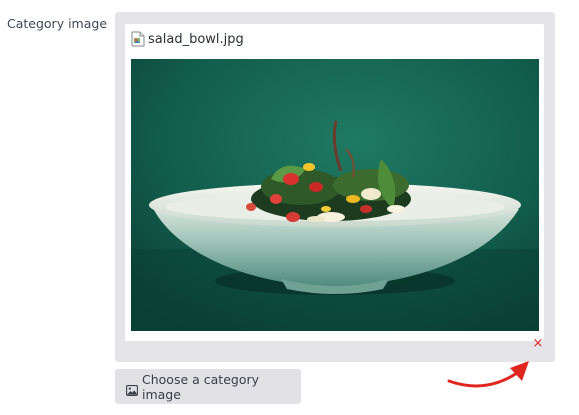 This screenshot has width=579, height=415. Describe the element at coordinates (138, 39) in the screenshot. I see `broken-image-icon` at that location.